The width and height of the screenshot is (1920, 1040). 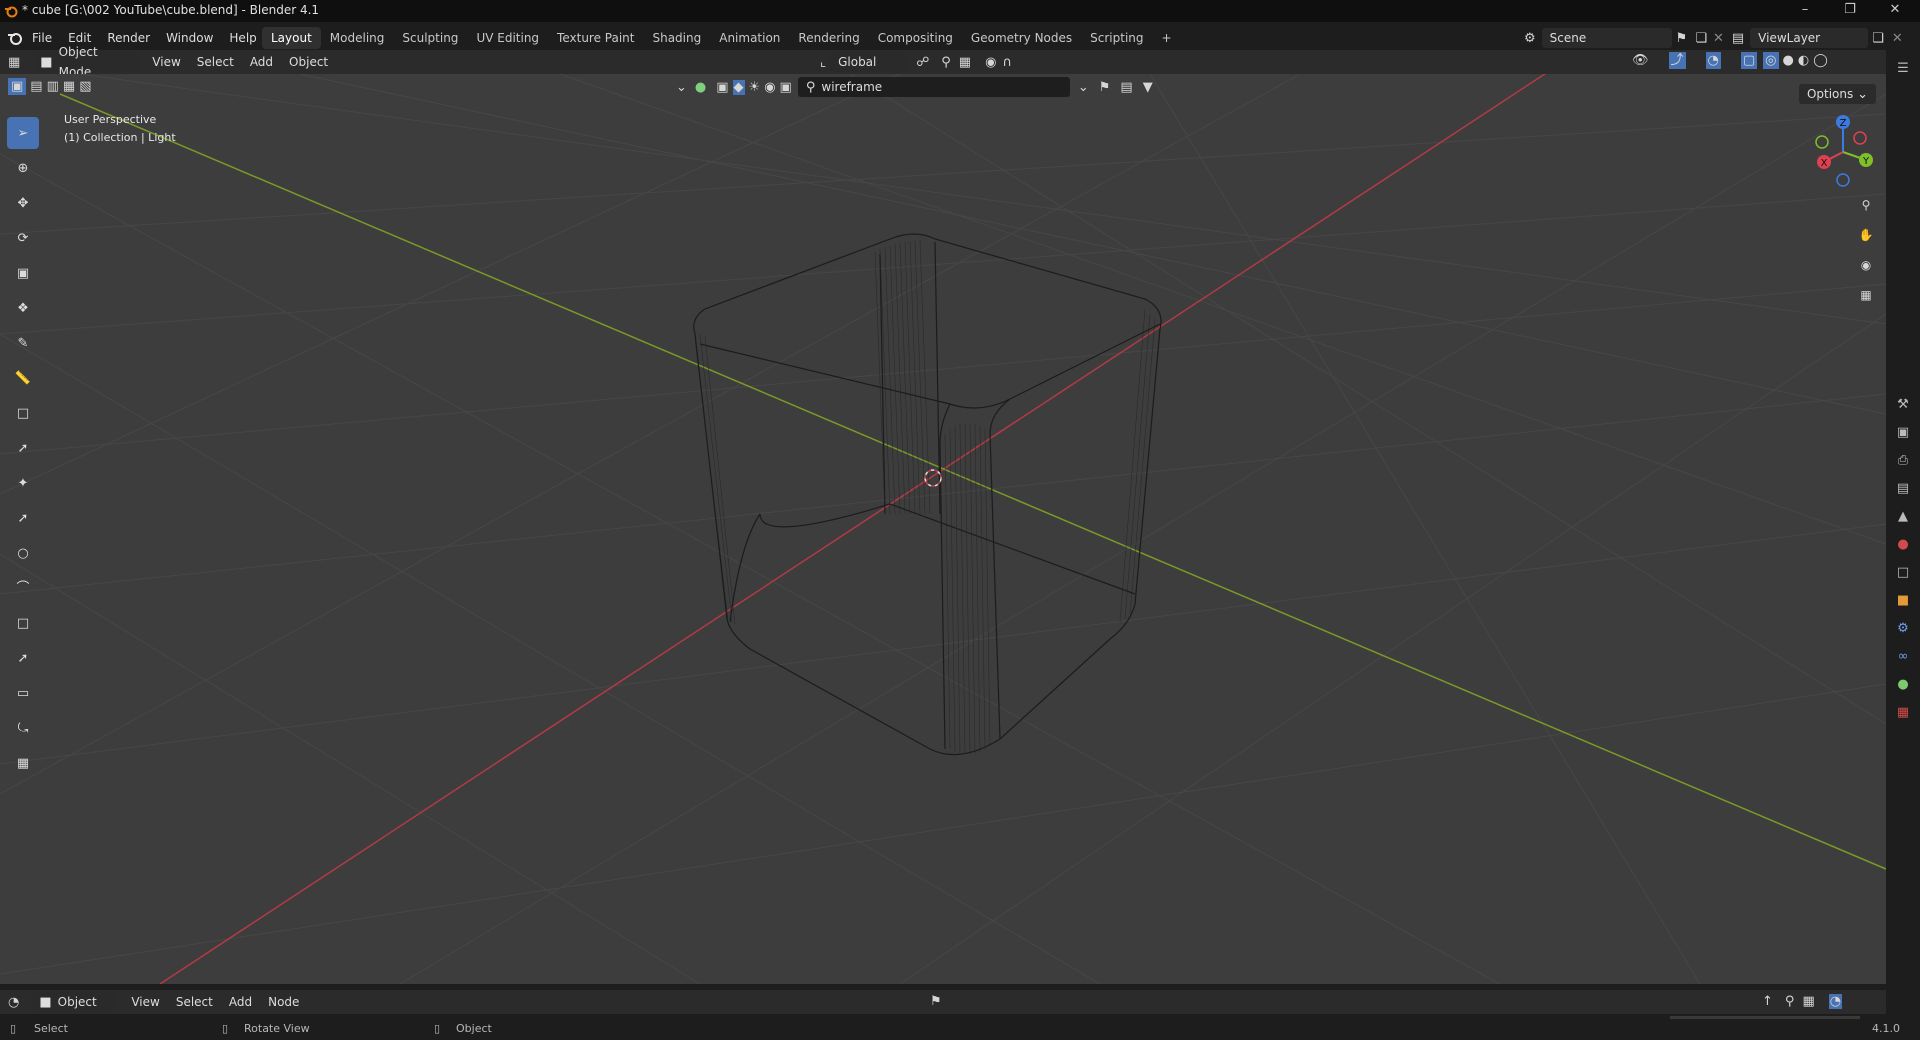 I want to click on delete-view-layer-icon: ✕, so click(x=1897, y=38).